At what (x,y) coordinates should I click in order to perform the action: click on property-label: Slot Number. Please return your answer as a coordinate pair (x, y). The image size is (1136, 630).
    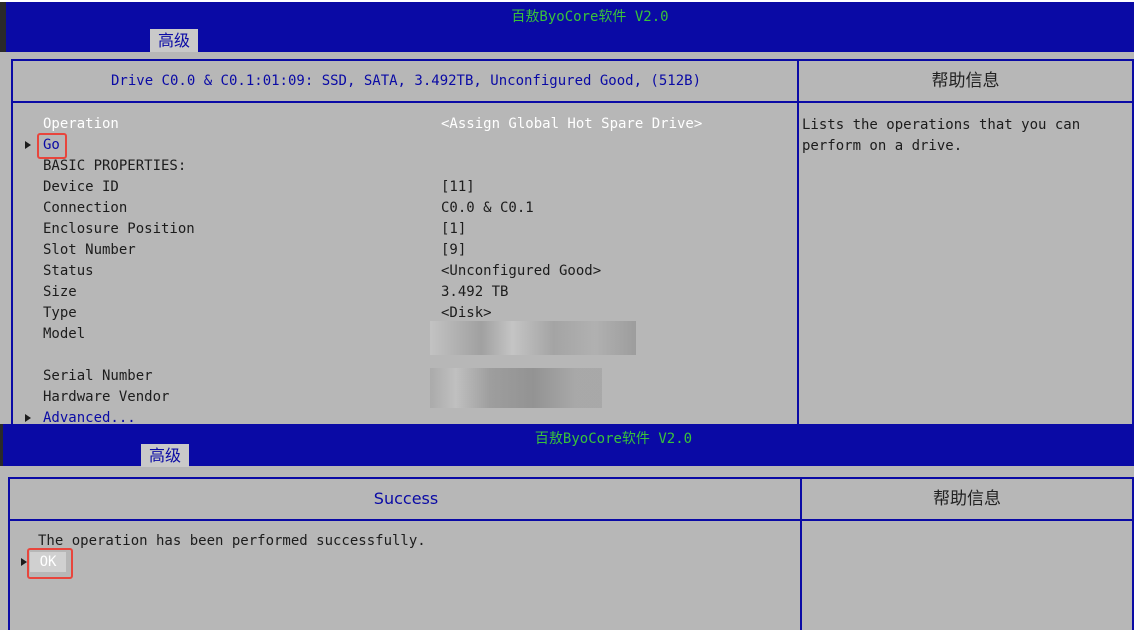
    Looking at the image, I should click on (89, 250).